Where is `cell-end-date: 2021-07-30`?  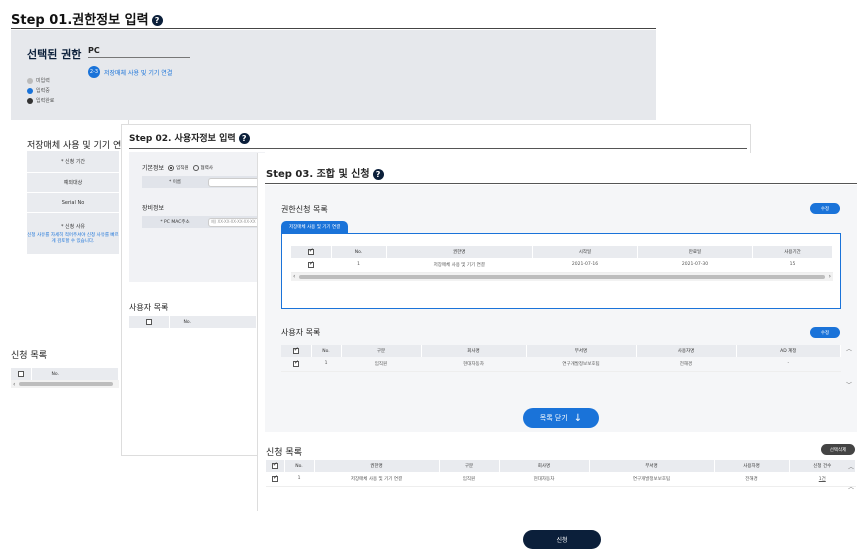 cell-end-date: 2021-07-30 is located at coordinates (695, 265).